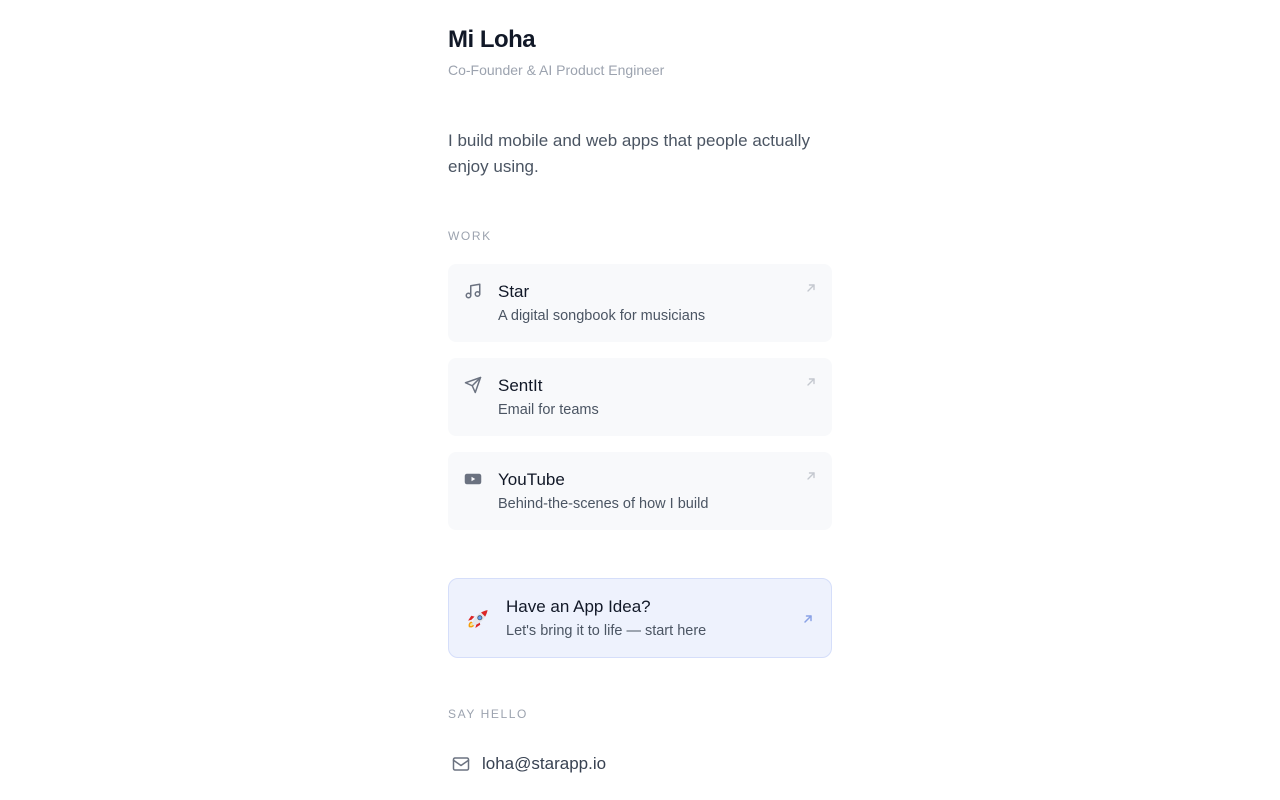  I want to click on mail-icon, so click(461, 764).